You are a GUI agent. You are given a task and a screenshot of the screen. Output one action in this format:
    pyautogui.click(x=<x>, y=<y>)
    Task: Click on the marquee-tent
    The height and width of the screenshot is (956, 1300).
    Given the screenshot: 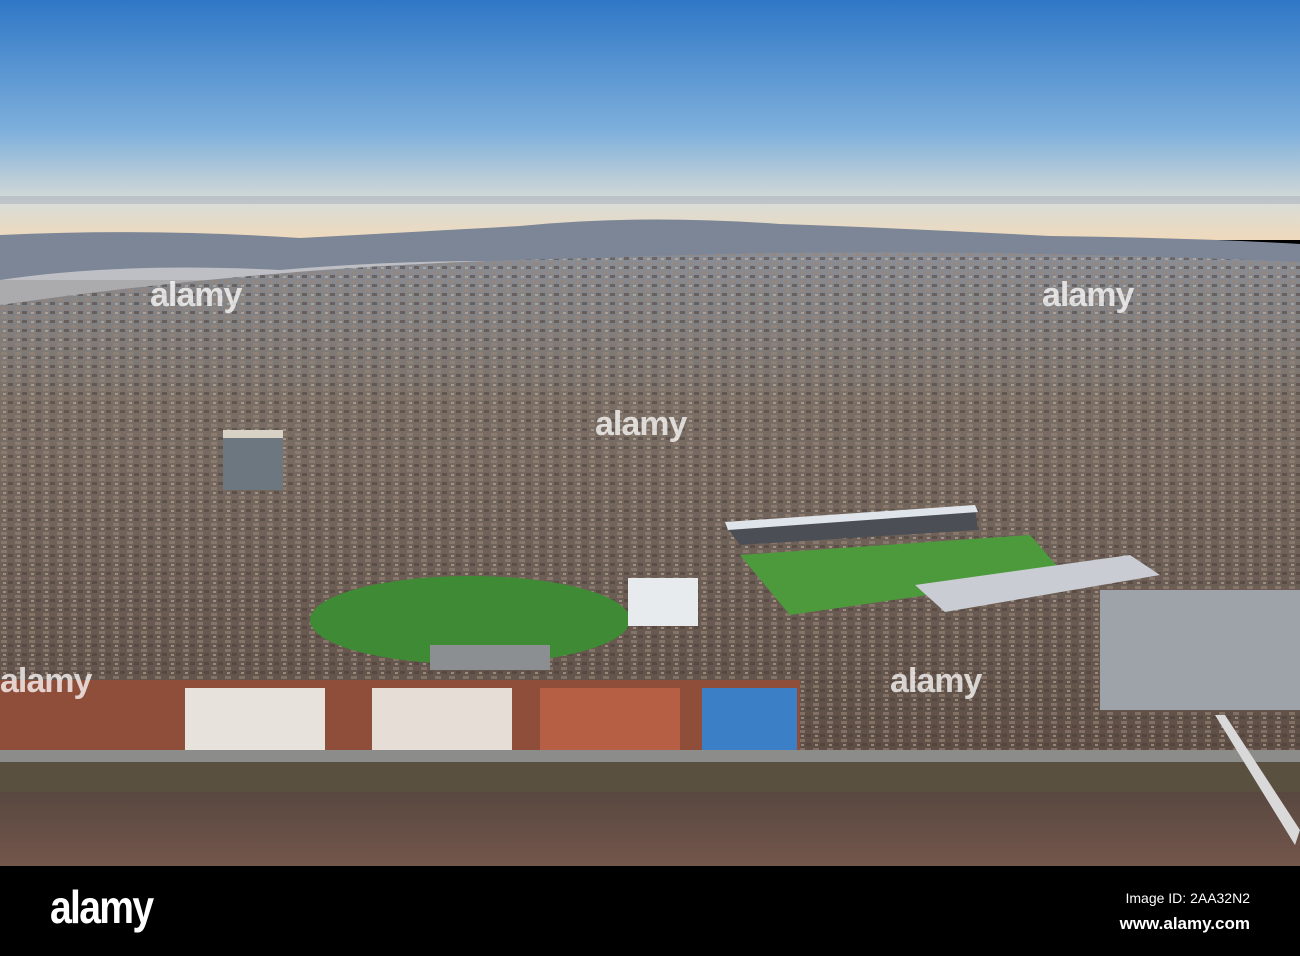 What is the action you would take?
    pyautogui.click(x=663, y=602)
    